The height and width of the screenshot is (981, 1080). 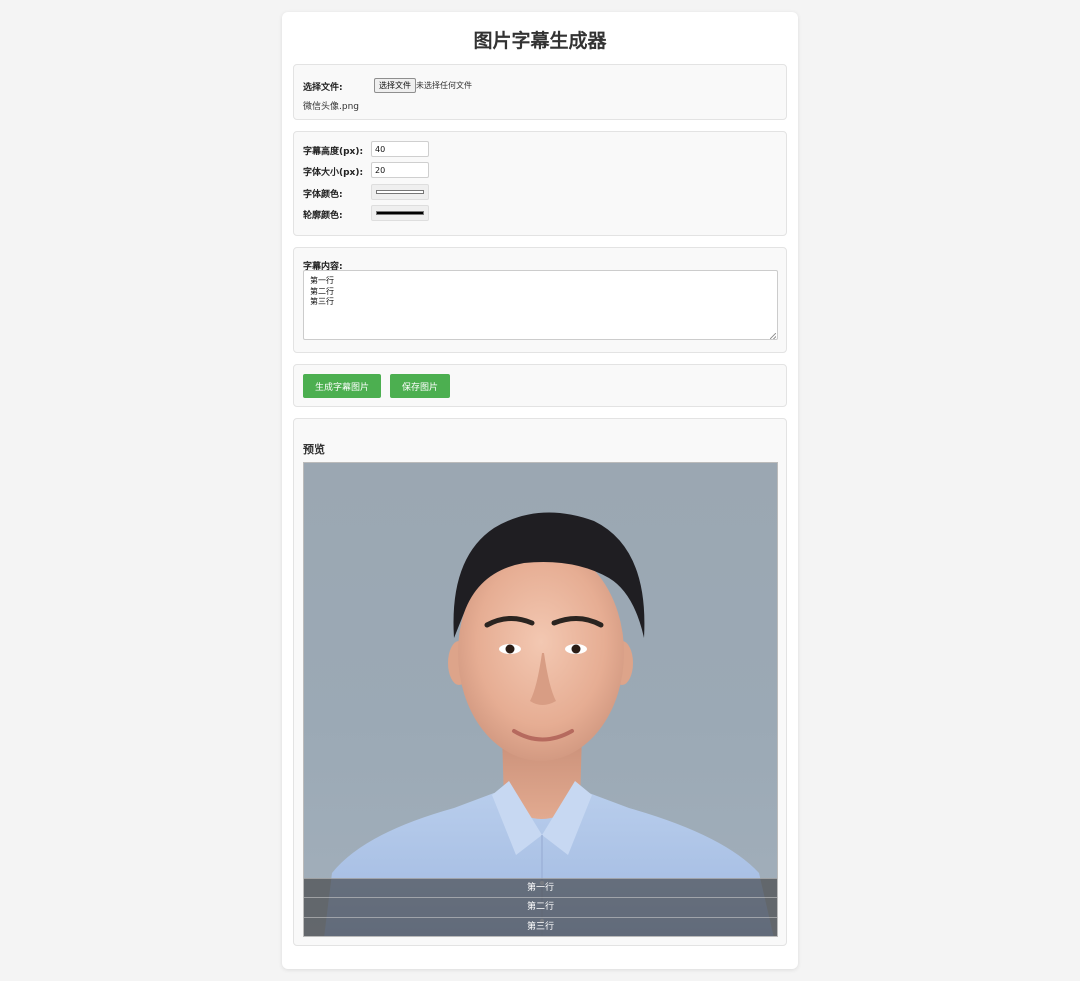 What do you see at coordinates (400, 170) in the screenshot?
I see `font-size-input` at bounding box center [400, 170].